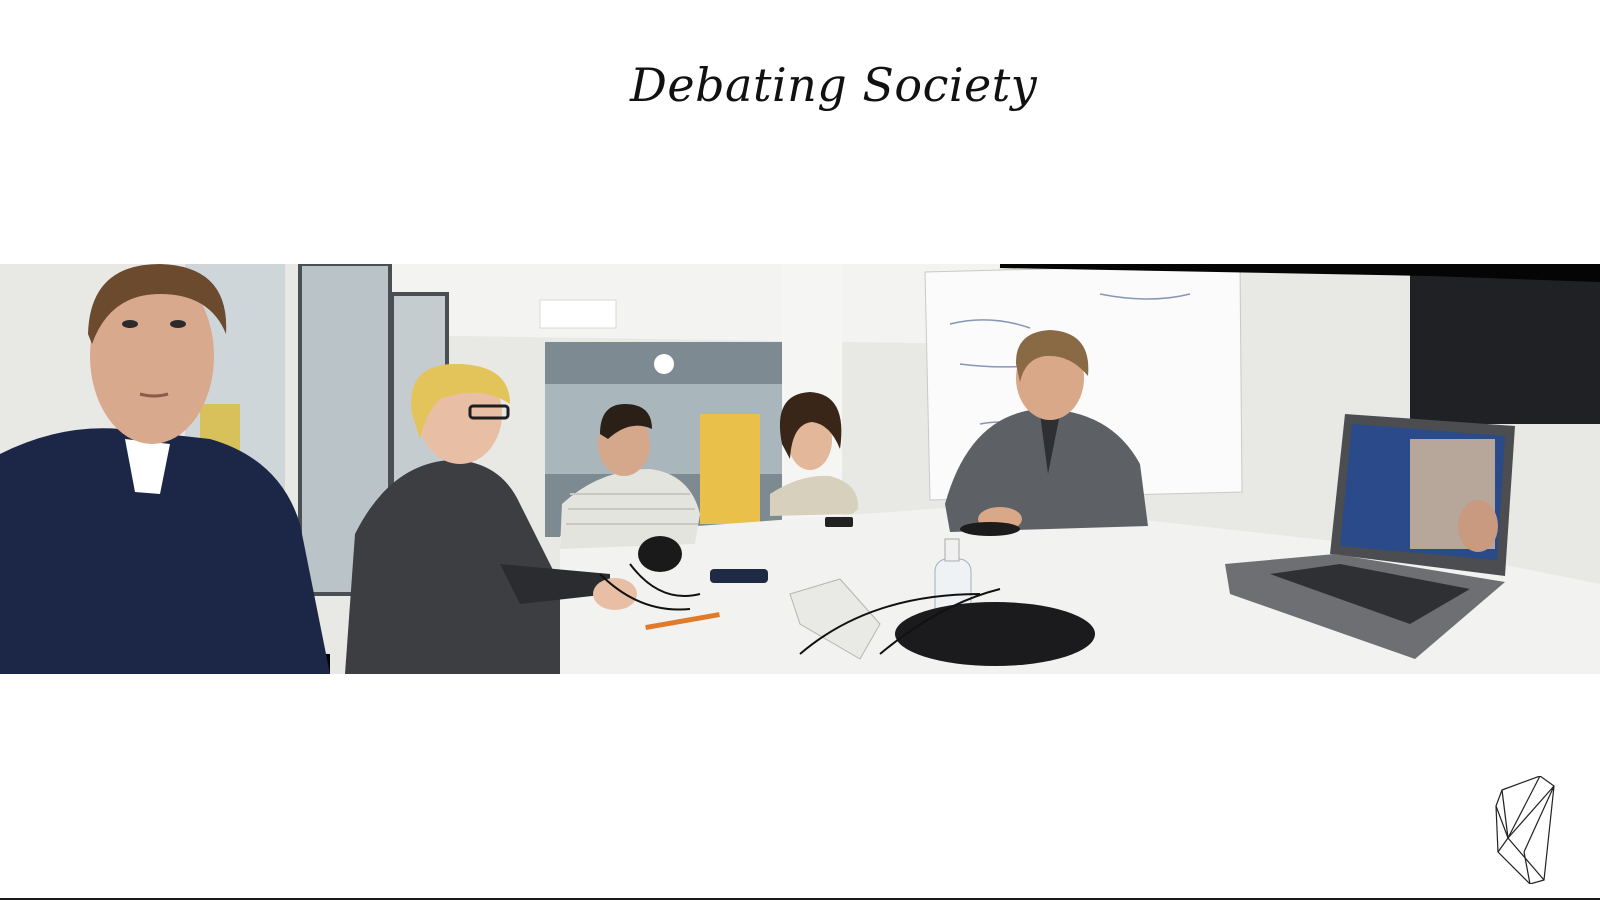 The image size is (1600, 900). Describe the element at coordinates (1526, 830) in the screenshot. I see `geometric-crystal-logo-icon` at that location.